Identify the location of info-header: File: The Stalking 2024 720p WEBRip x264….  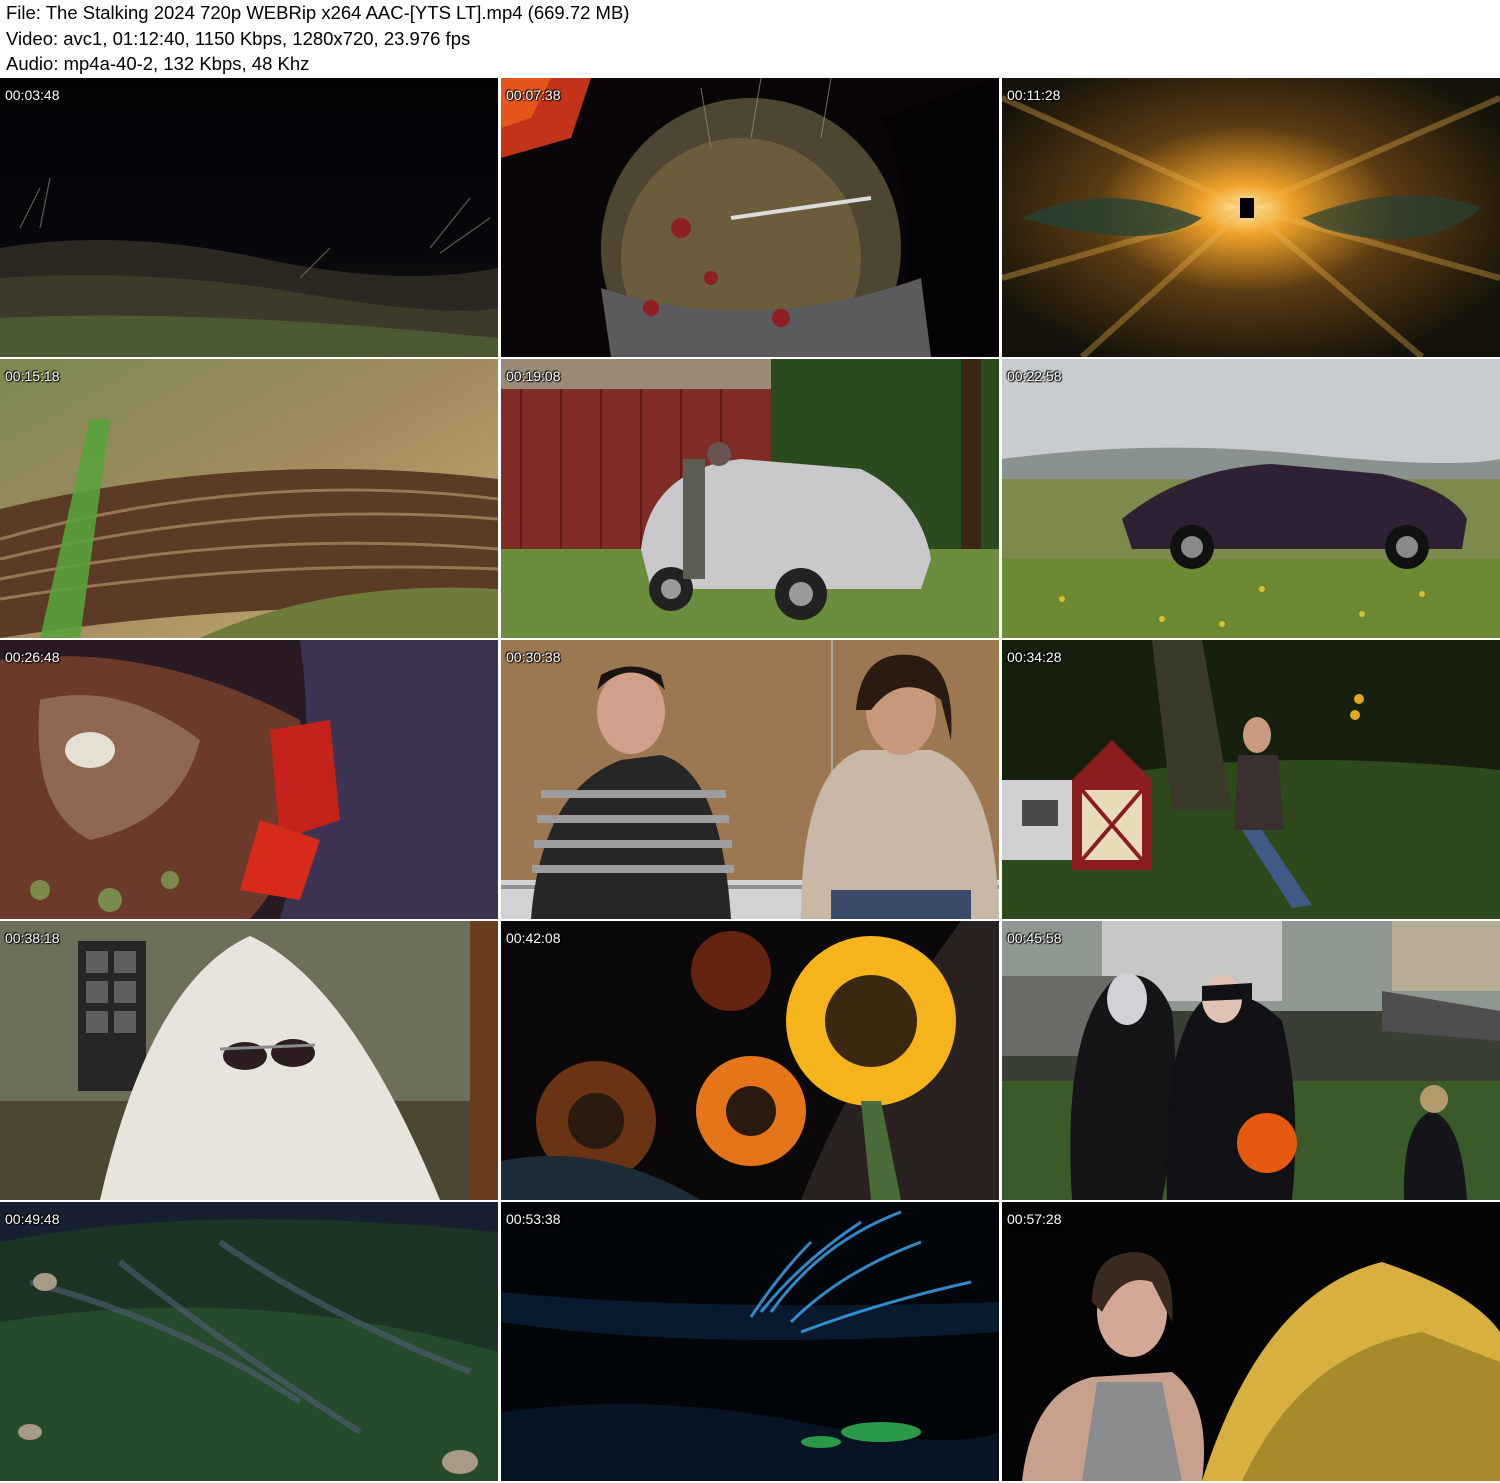
(750, 39).